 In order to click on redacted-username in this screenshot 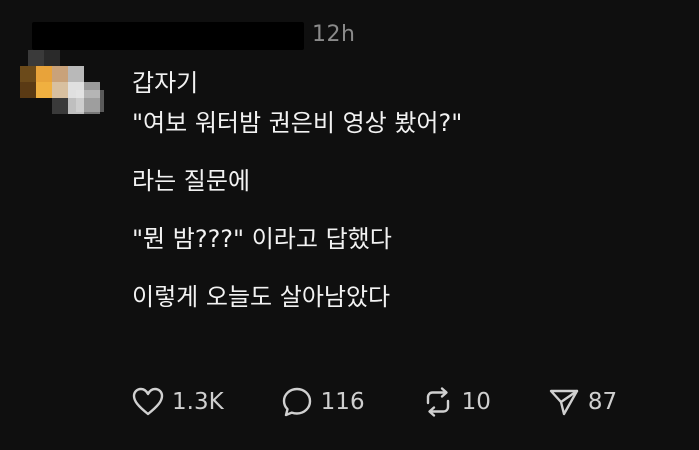, I will do `click(168, 36)`.